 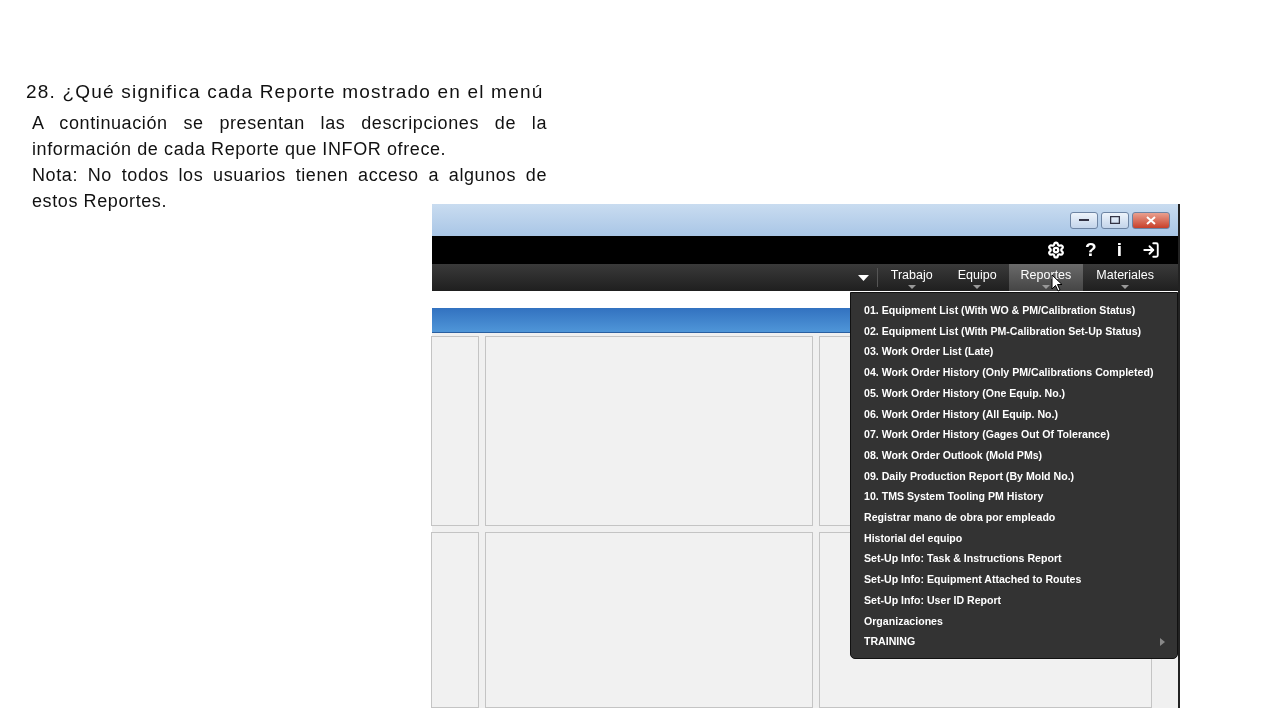 I want to click on menu-item: 05. Work Order History (One Equip. No.), so click(x=1014, y=393).